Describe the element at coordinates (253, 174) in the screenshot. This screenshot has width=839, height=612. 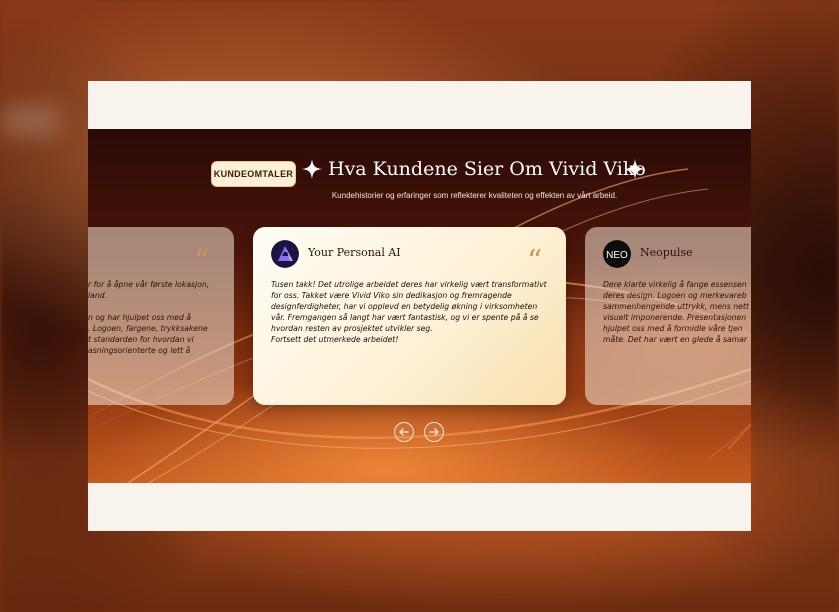
I see `section-badge: KUNDEOMTALER` at that location.